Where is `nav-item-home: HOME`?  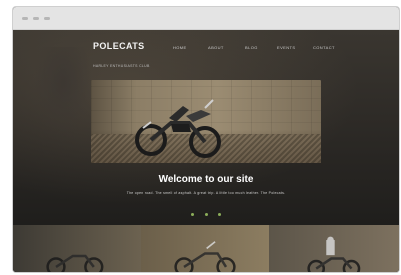 nav-item-home: HOME is located at coordinates (180, 47).